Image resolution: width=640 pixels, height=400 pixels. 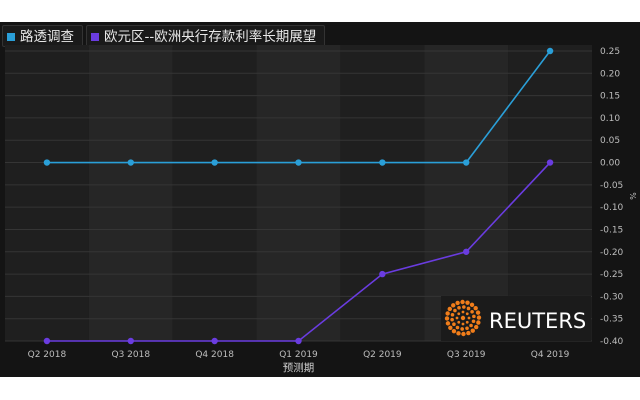 I want to click on x-tick-label: Q3 2019, so click(x=466, y=355).